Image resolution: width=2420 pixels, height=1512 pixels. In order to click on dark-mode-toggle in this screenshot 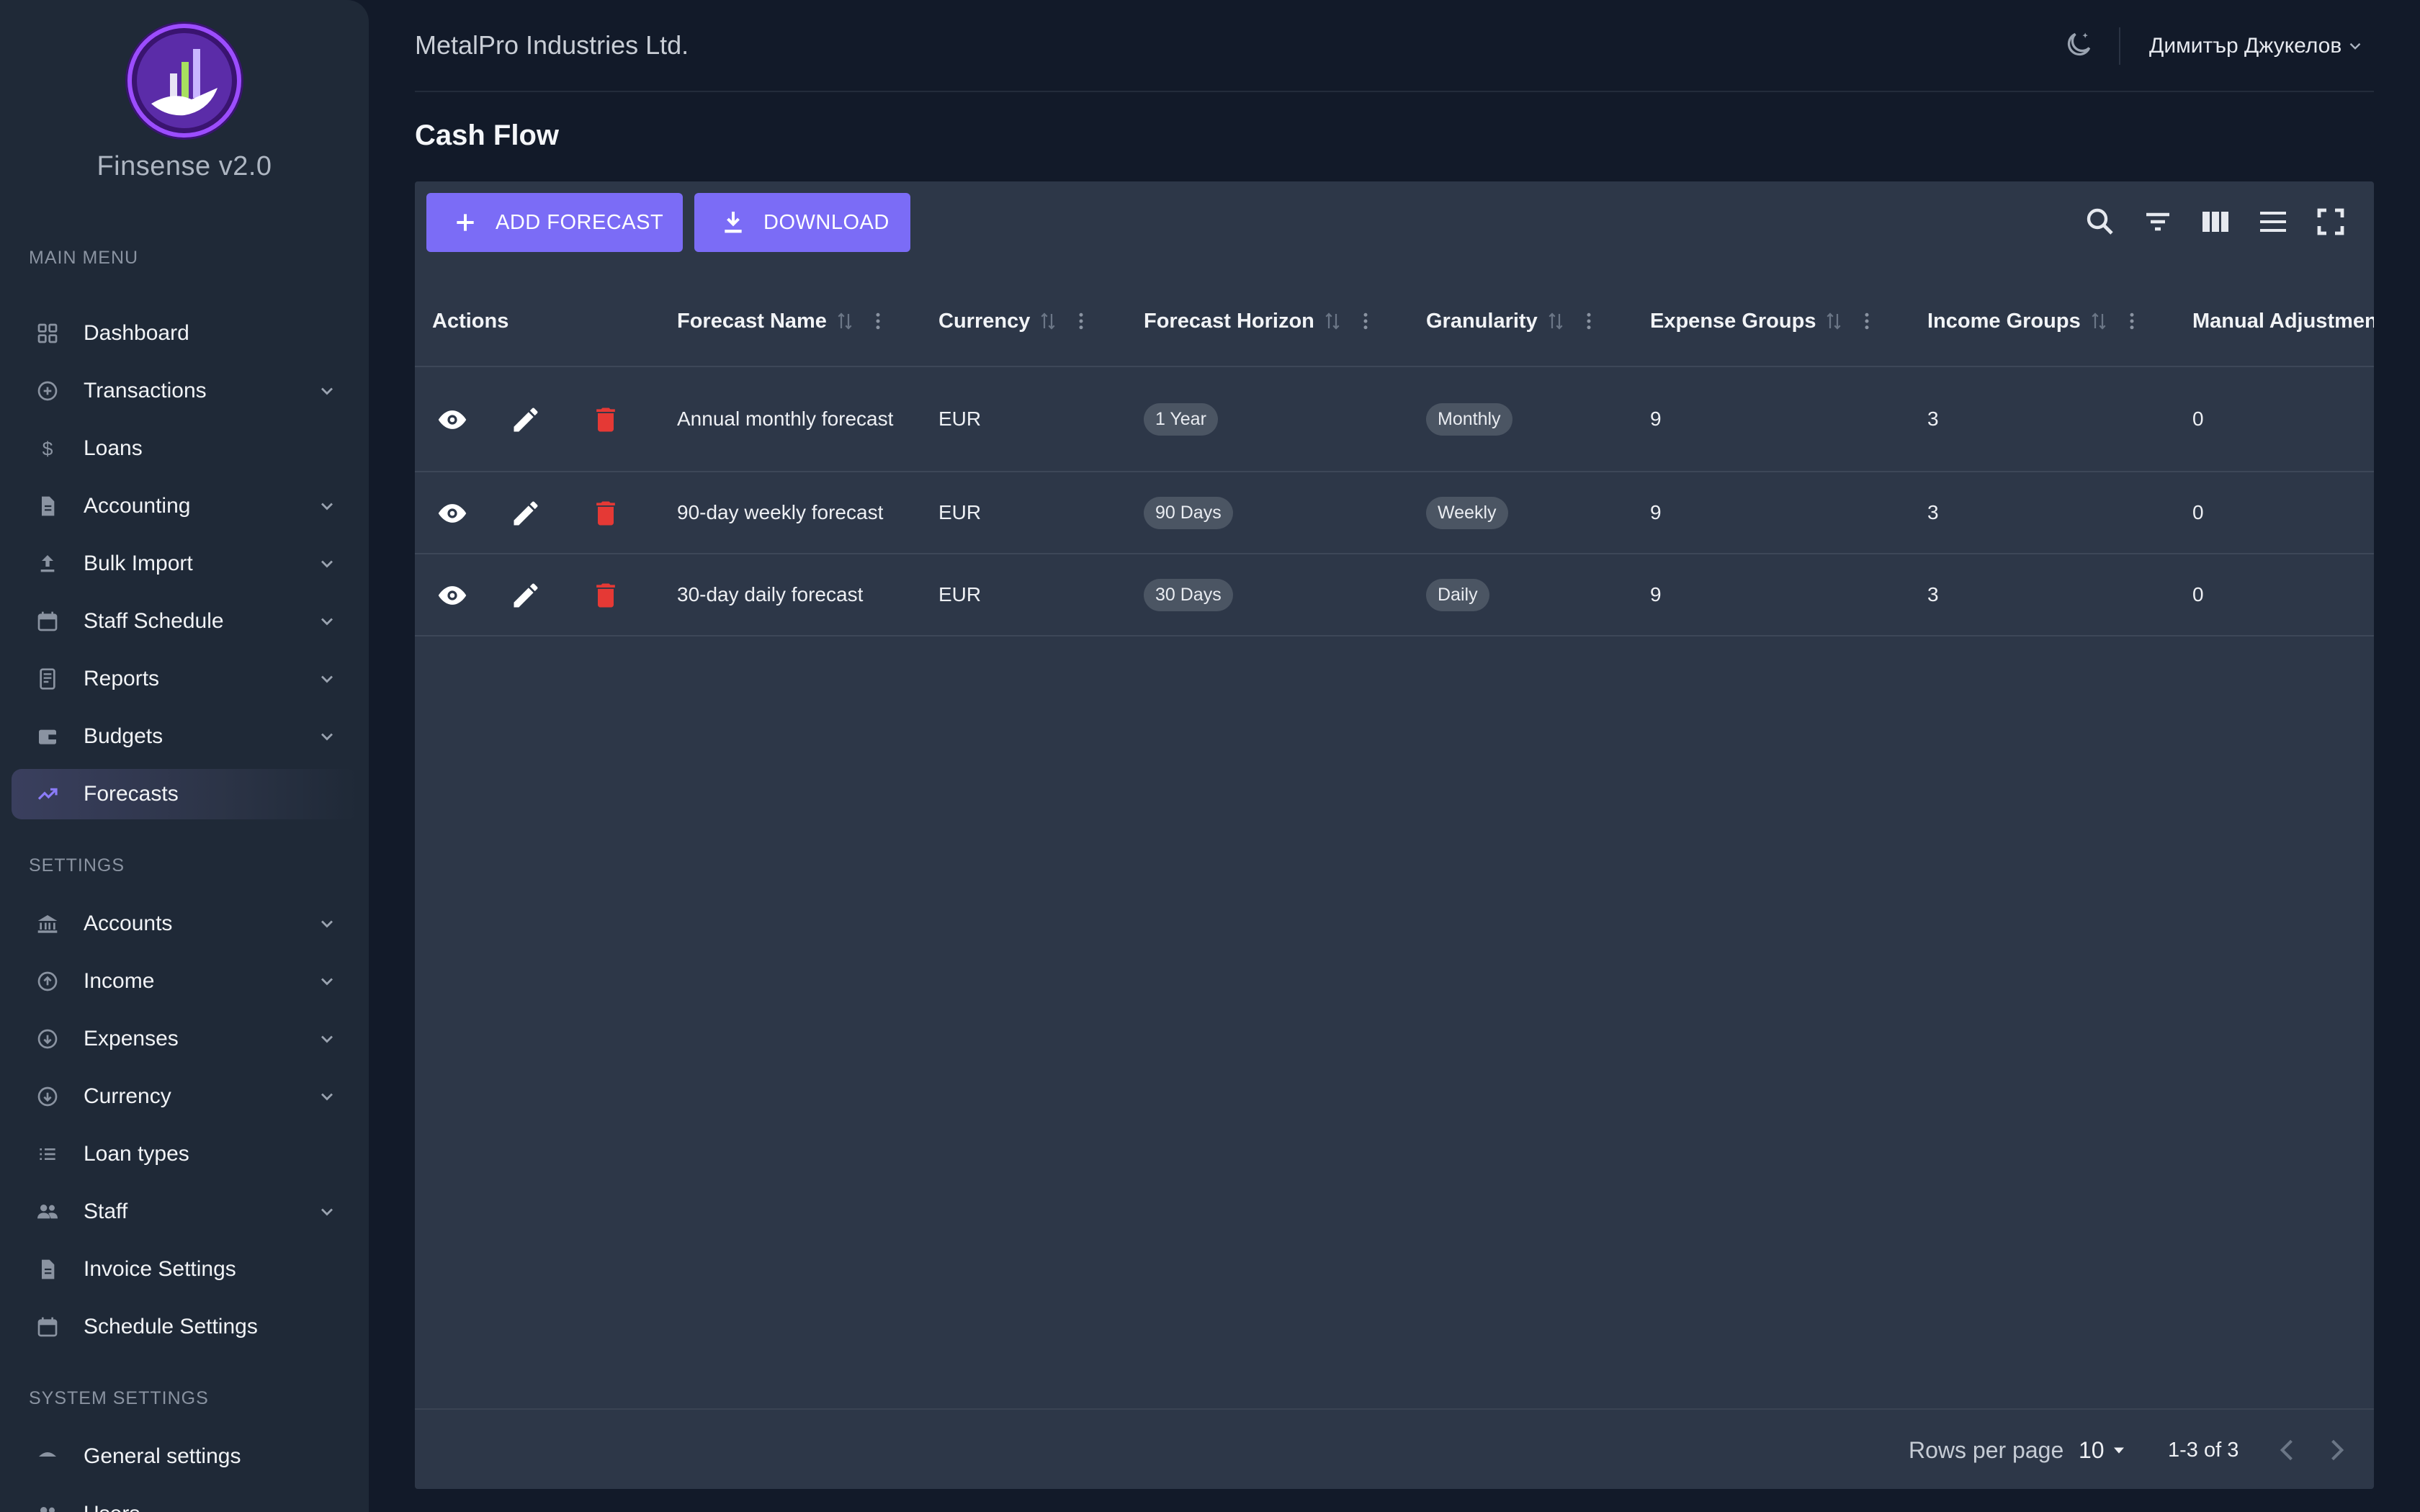, I will do `click(2078, 44)`.